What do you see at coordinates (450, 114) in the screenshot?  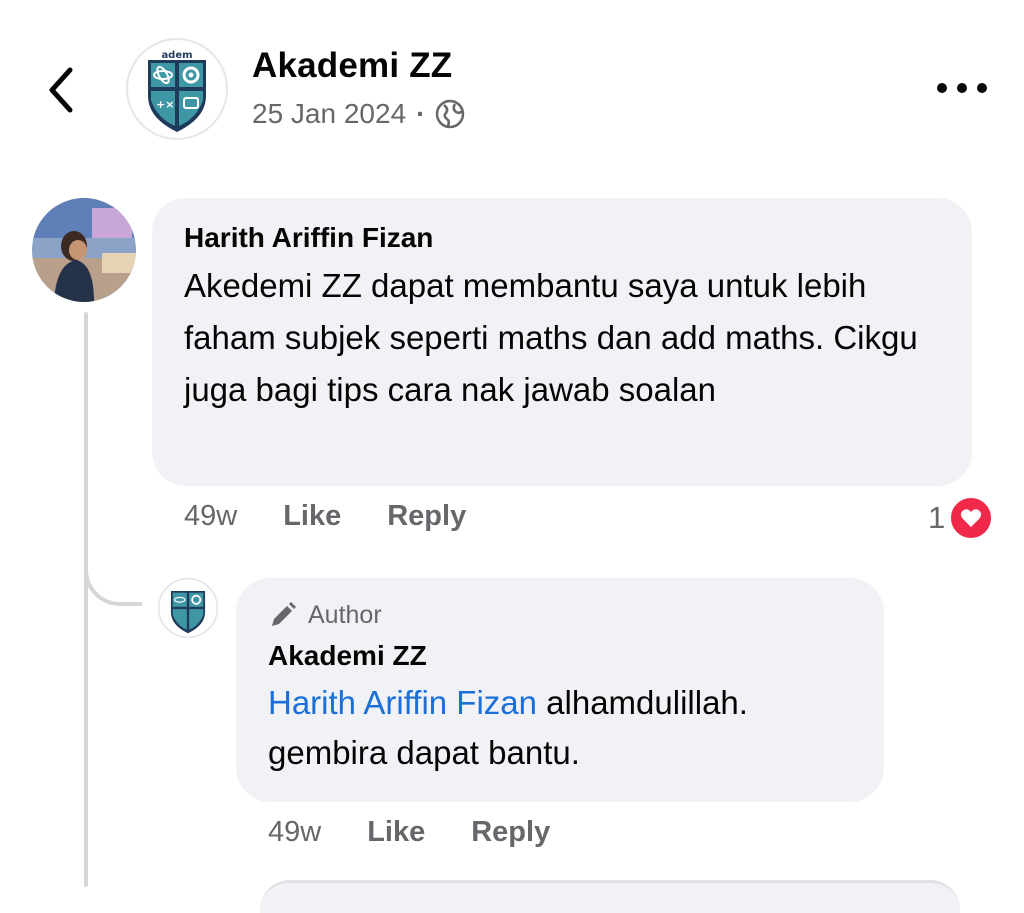 I see `globe-icon` at bounding box center [450, 114].